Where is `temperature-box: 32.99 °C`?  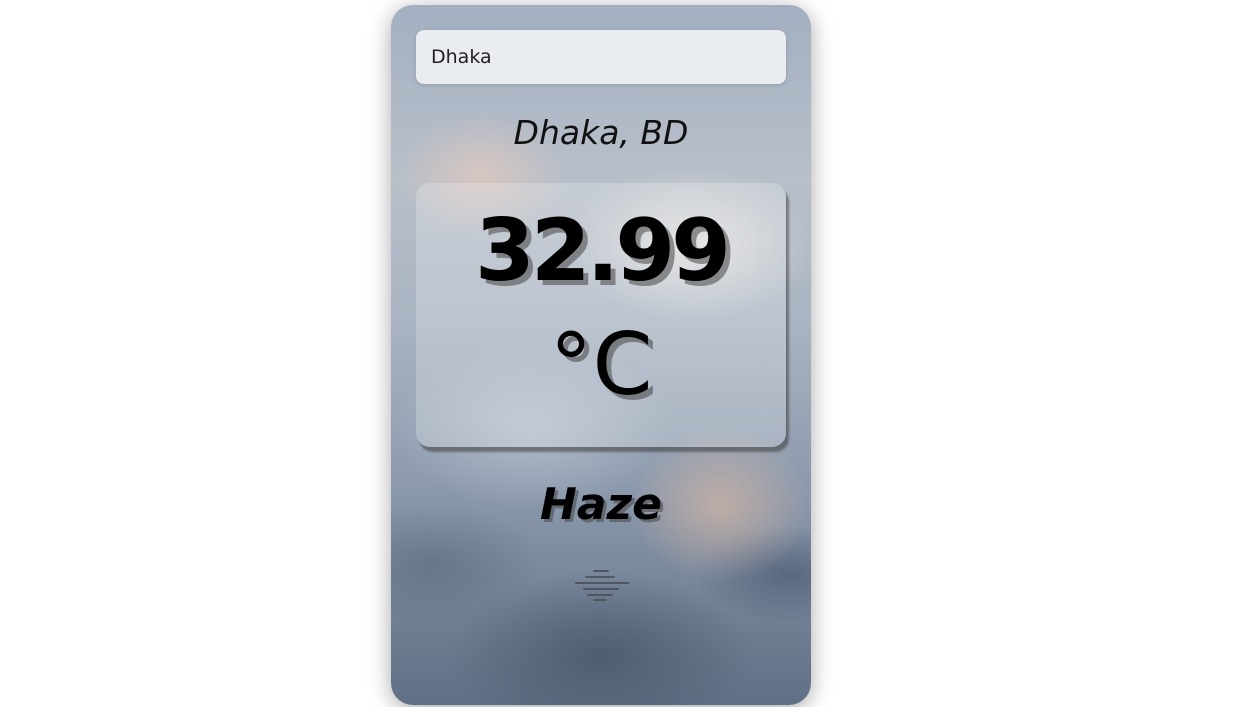
temperature-box: 32.99 °C is located at coordinates (601, 315).